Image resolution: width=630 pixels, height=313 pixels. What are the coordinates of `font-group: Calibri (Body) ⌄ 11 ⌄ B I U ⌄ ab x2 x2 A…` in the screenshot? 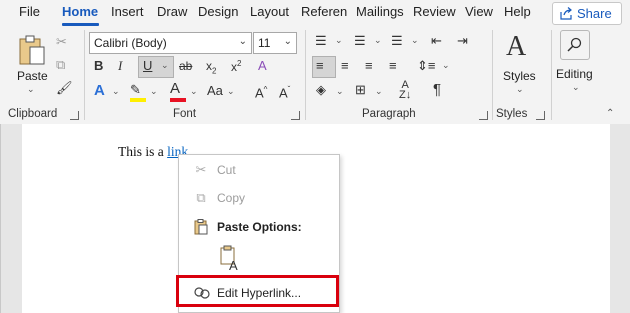 It's located at (195, 74).